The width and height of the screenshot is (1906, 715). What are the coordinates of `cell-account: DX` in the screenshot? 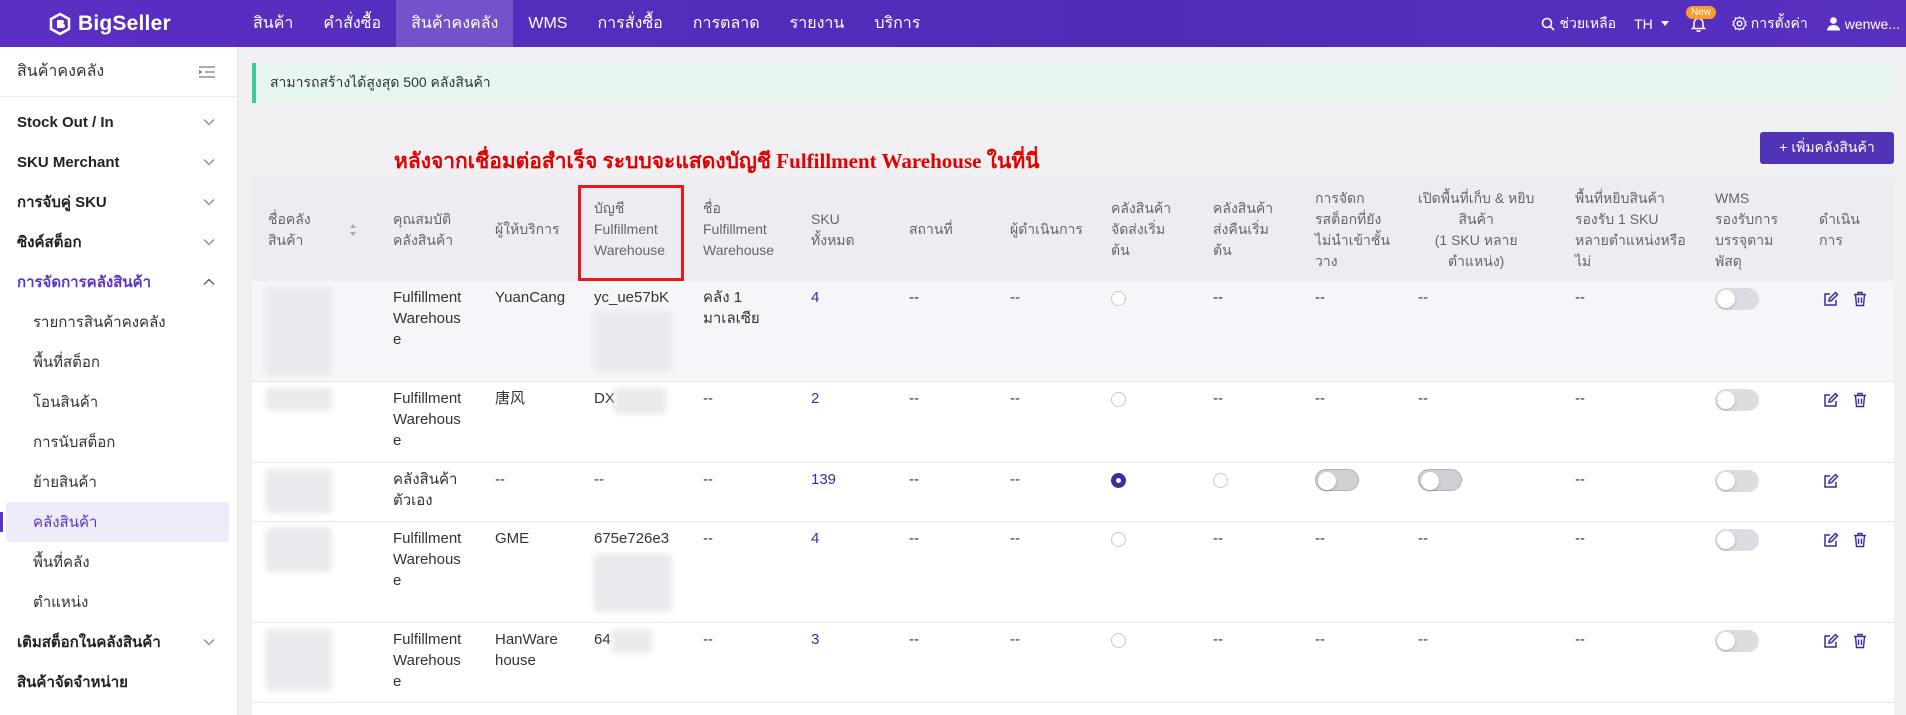 It's located at (604, 398).